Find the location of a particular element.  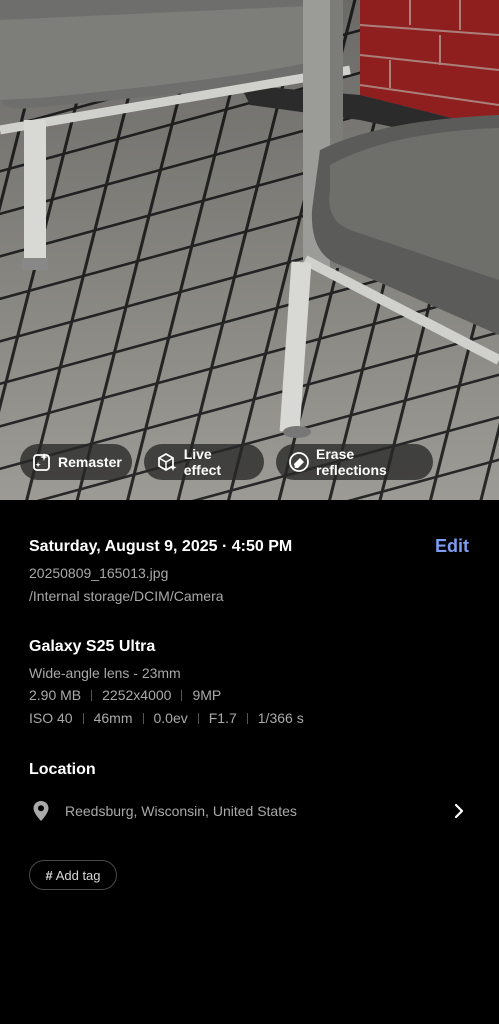

iso: ISO 40 is located at coordinates (51, 718).